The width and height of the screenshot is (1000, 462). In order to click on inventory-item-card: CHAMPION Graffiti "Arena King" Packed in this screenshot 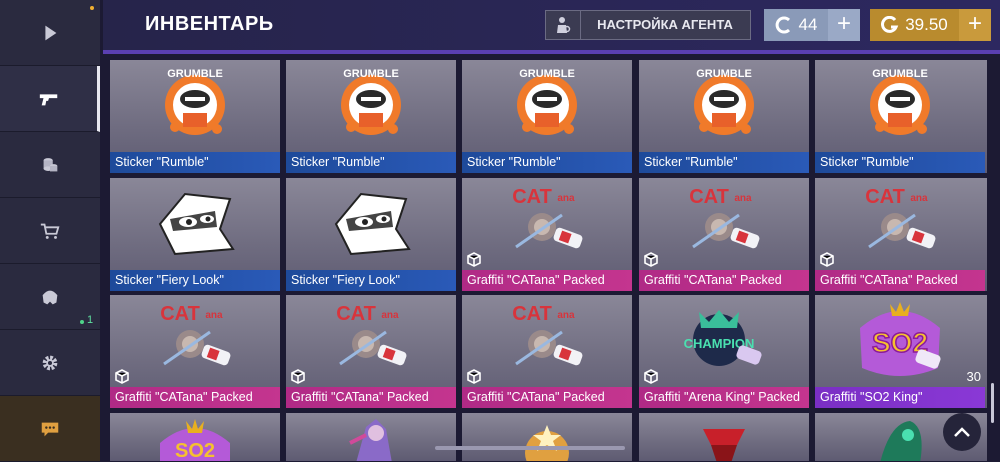, I will do `click(724, 351)`.